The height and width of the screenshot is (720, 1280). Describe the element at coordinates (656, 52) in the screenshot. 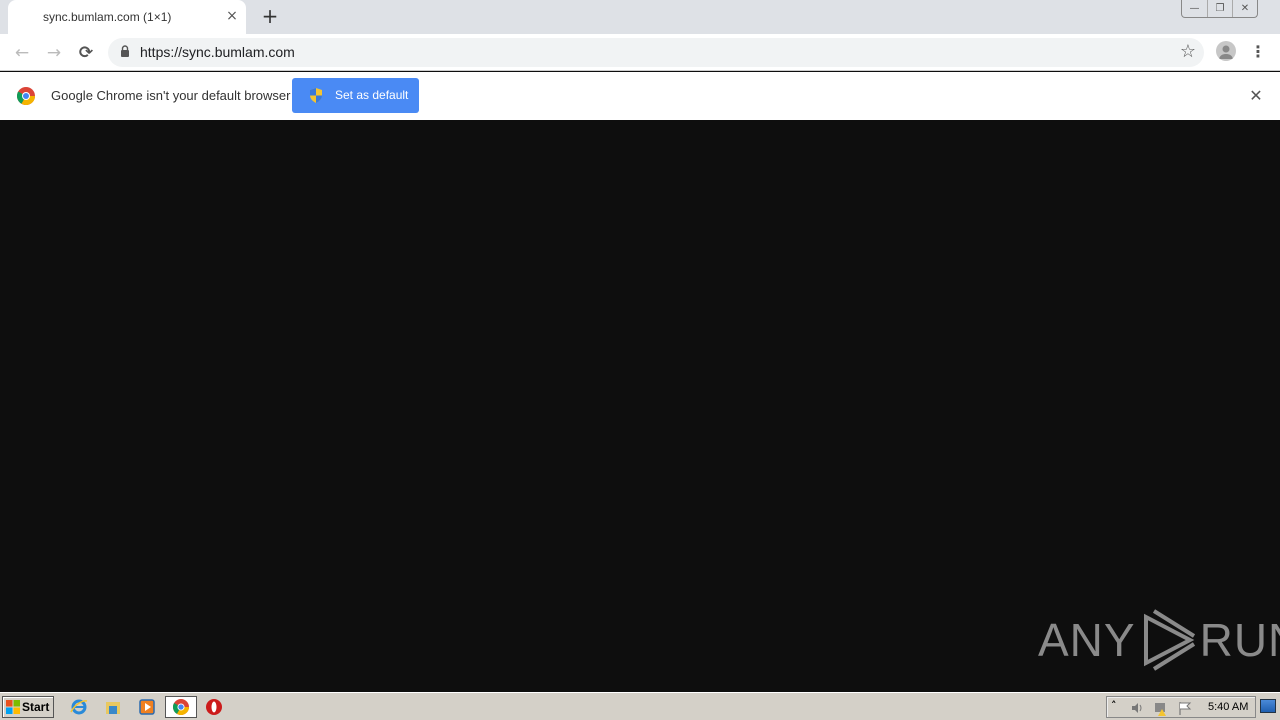

I see `address-bar: https://sync.bumlam.com ☆` at that location.